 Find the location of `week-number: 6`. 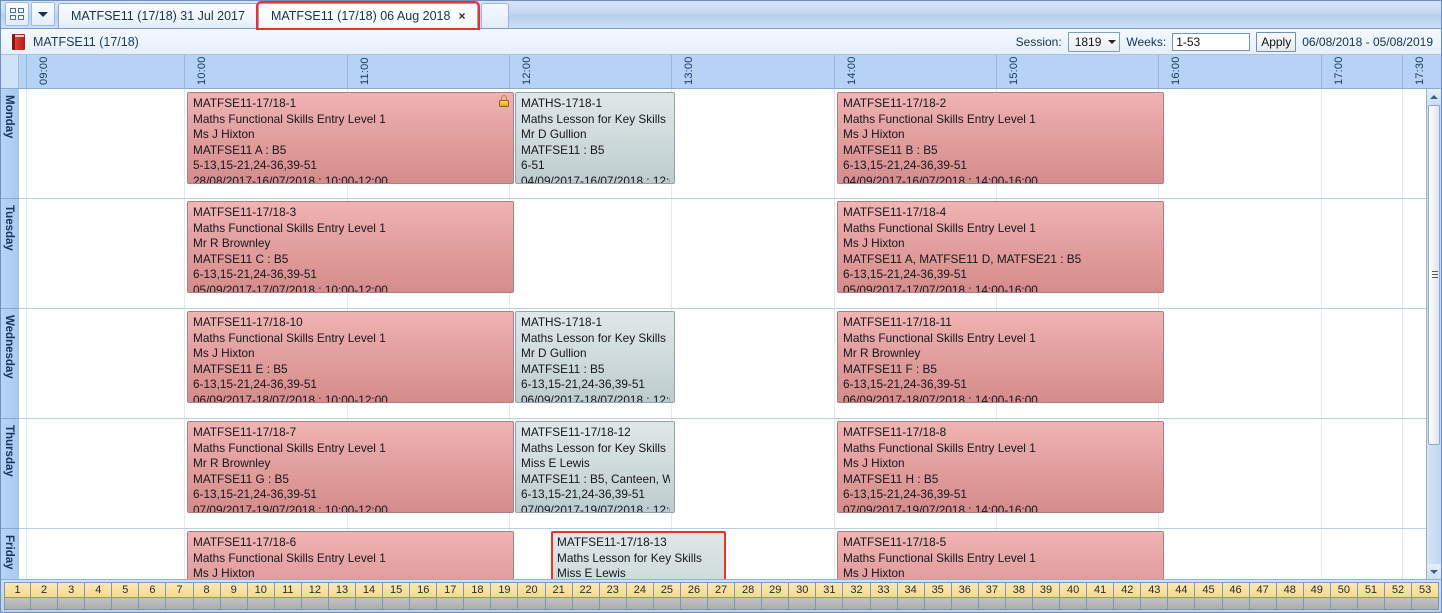

week-number: 6 is located at coordinates (153, 589).